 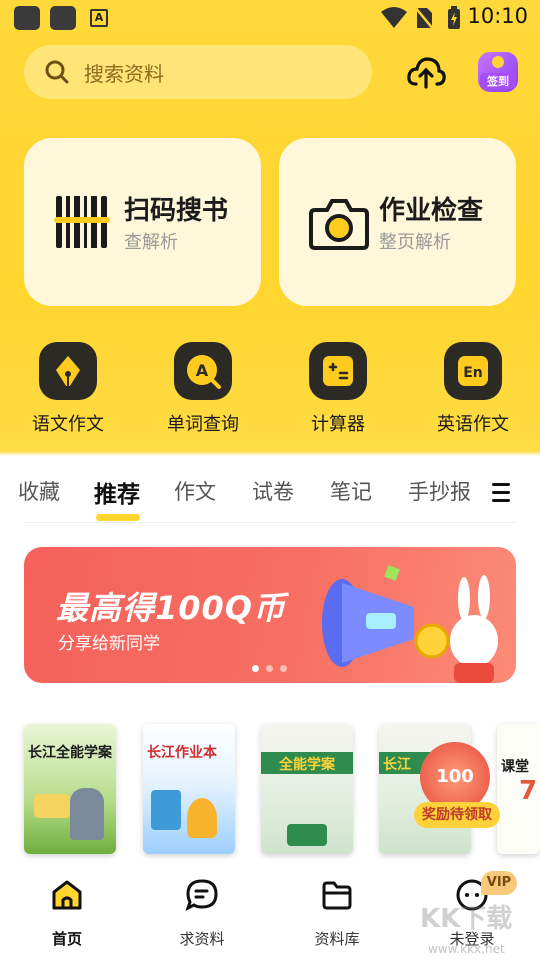 I want to click on nav-label: 首页, so click(x=66, y=939).